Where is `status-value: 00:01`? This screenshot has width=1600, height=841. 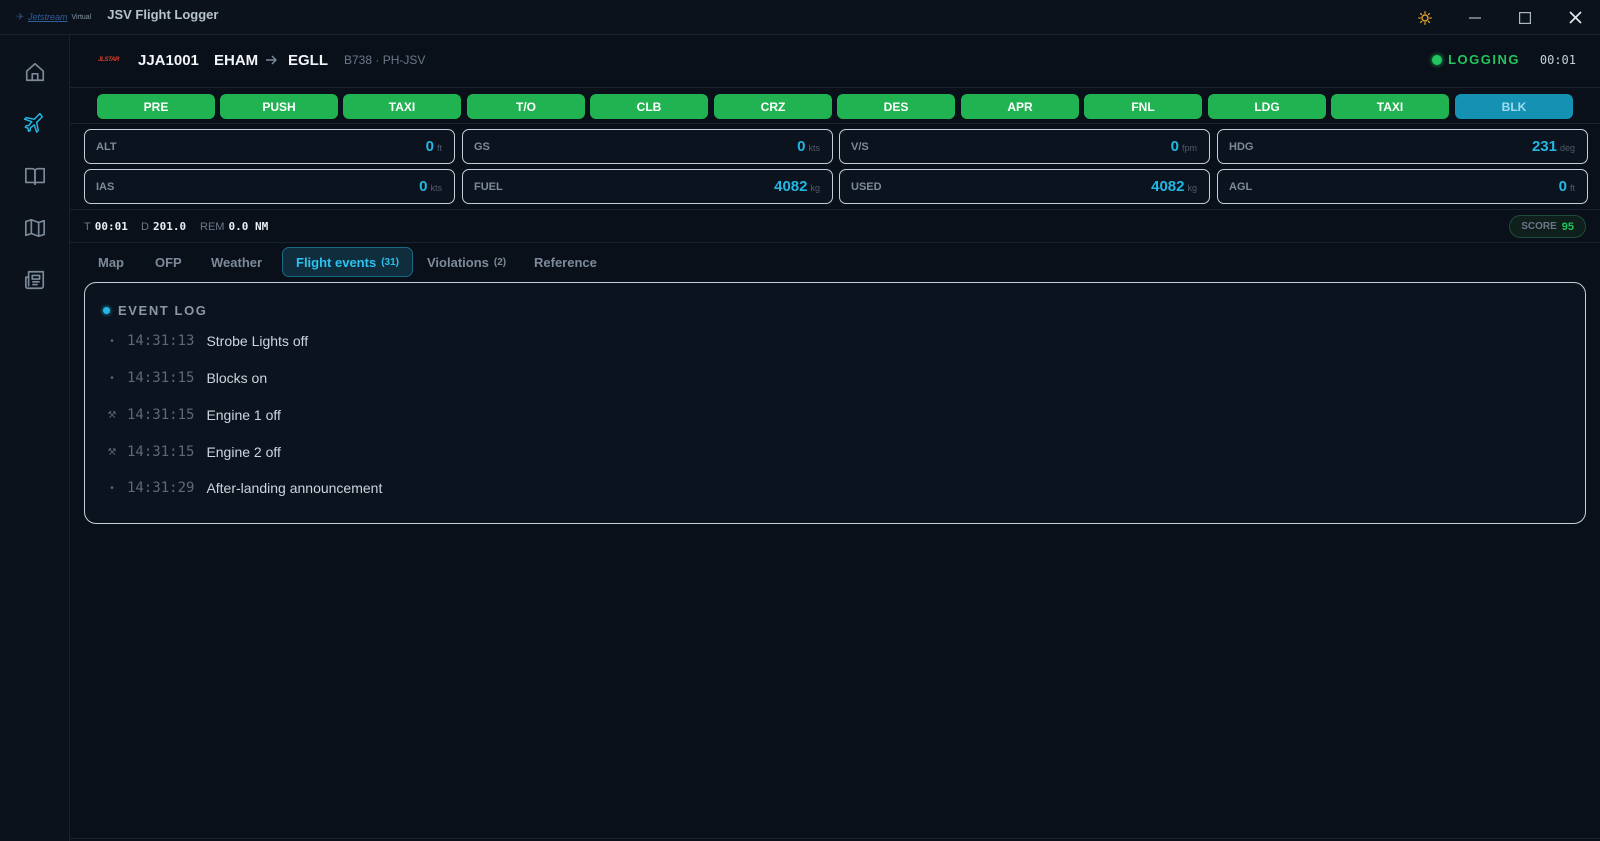
status-value: 00:01 is located at coordinates (111, 226).